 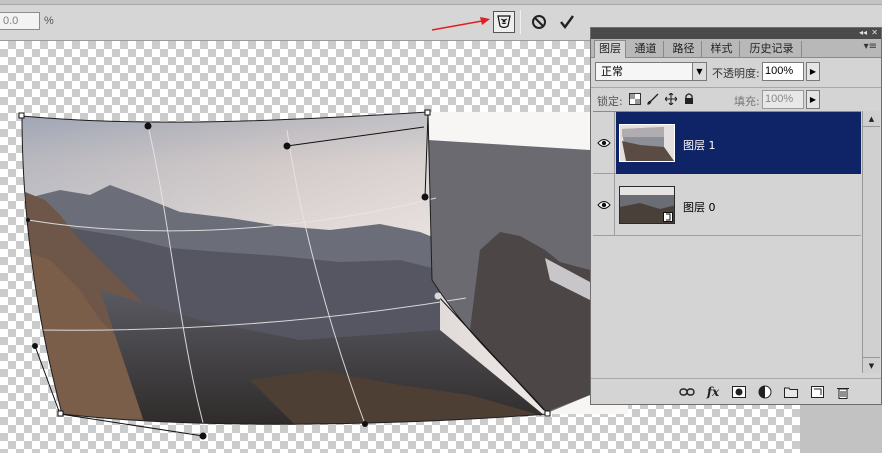 What do you see at coordinates (653, 99) in the screenshot?
I see `lock-pixels-brush-icon` at bounding box center [653, 99].